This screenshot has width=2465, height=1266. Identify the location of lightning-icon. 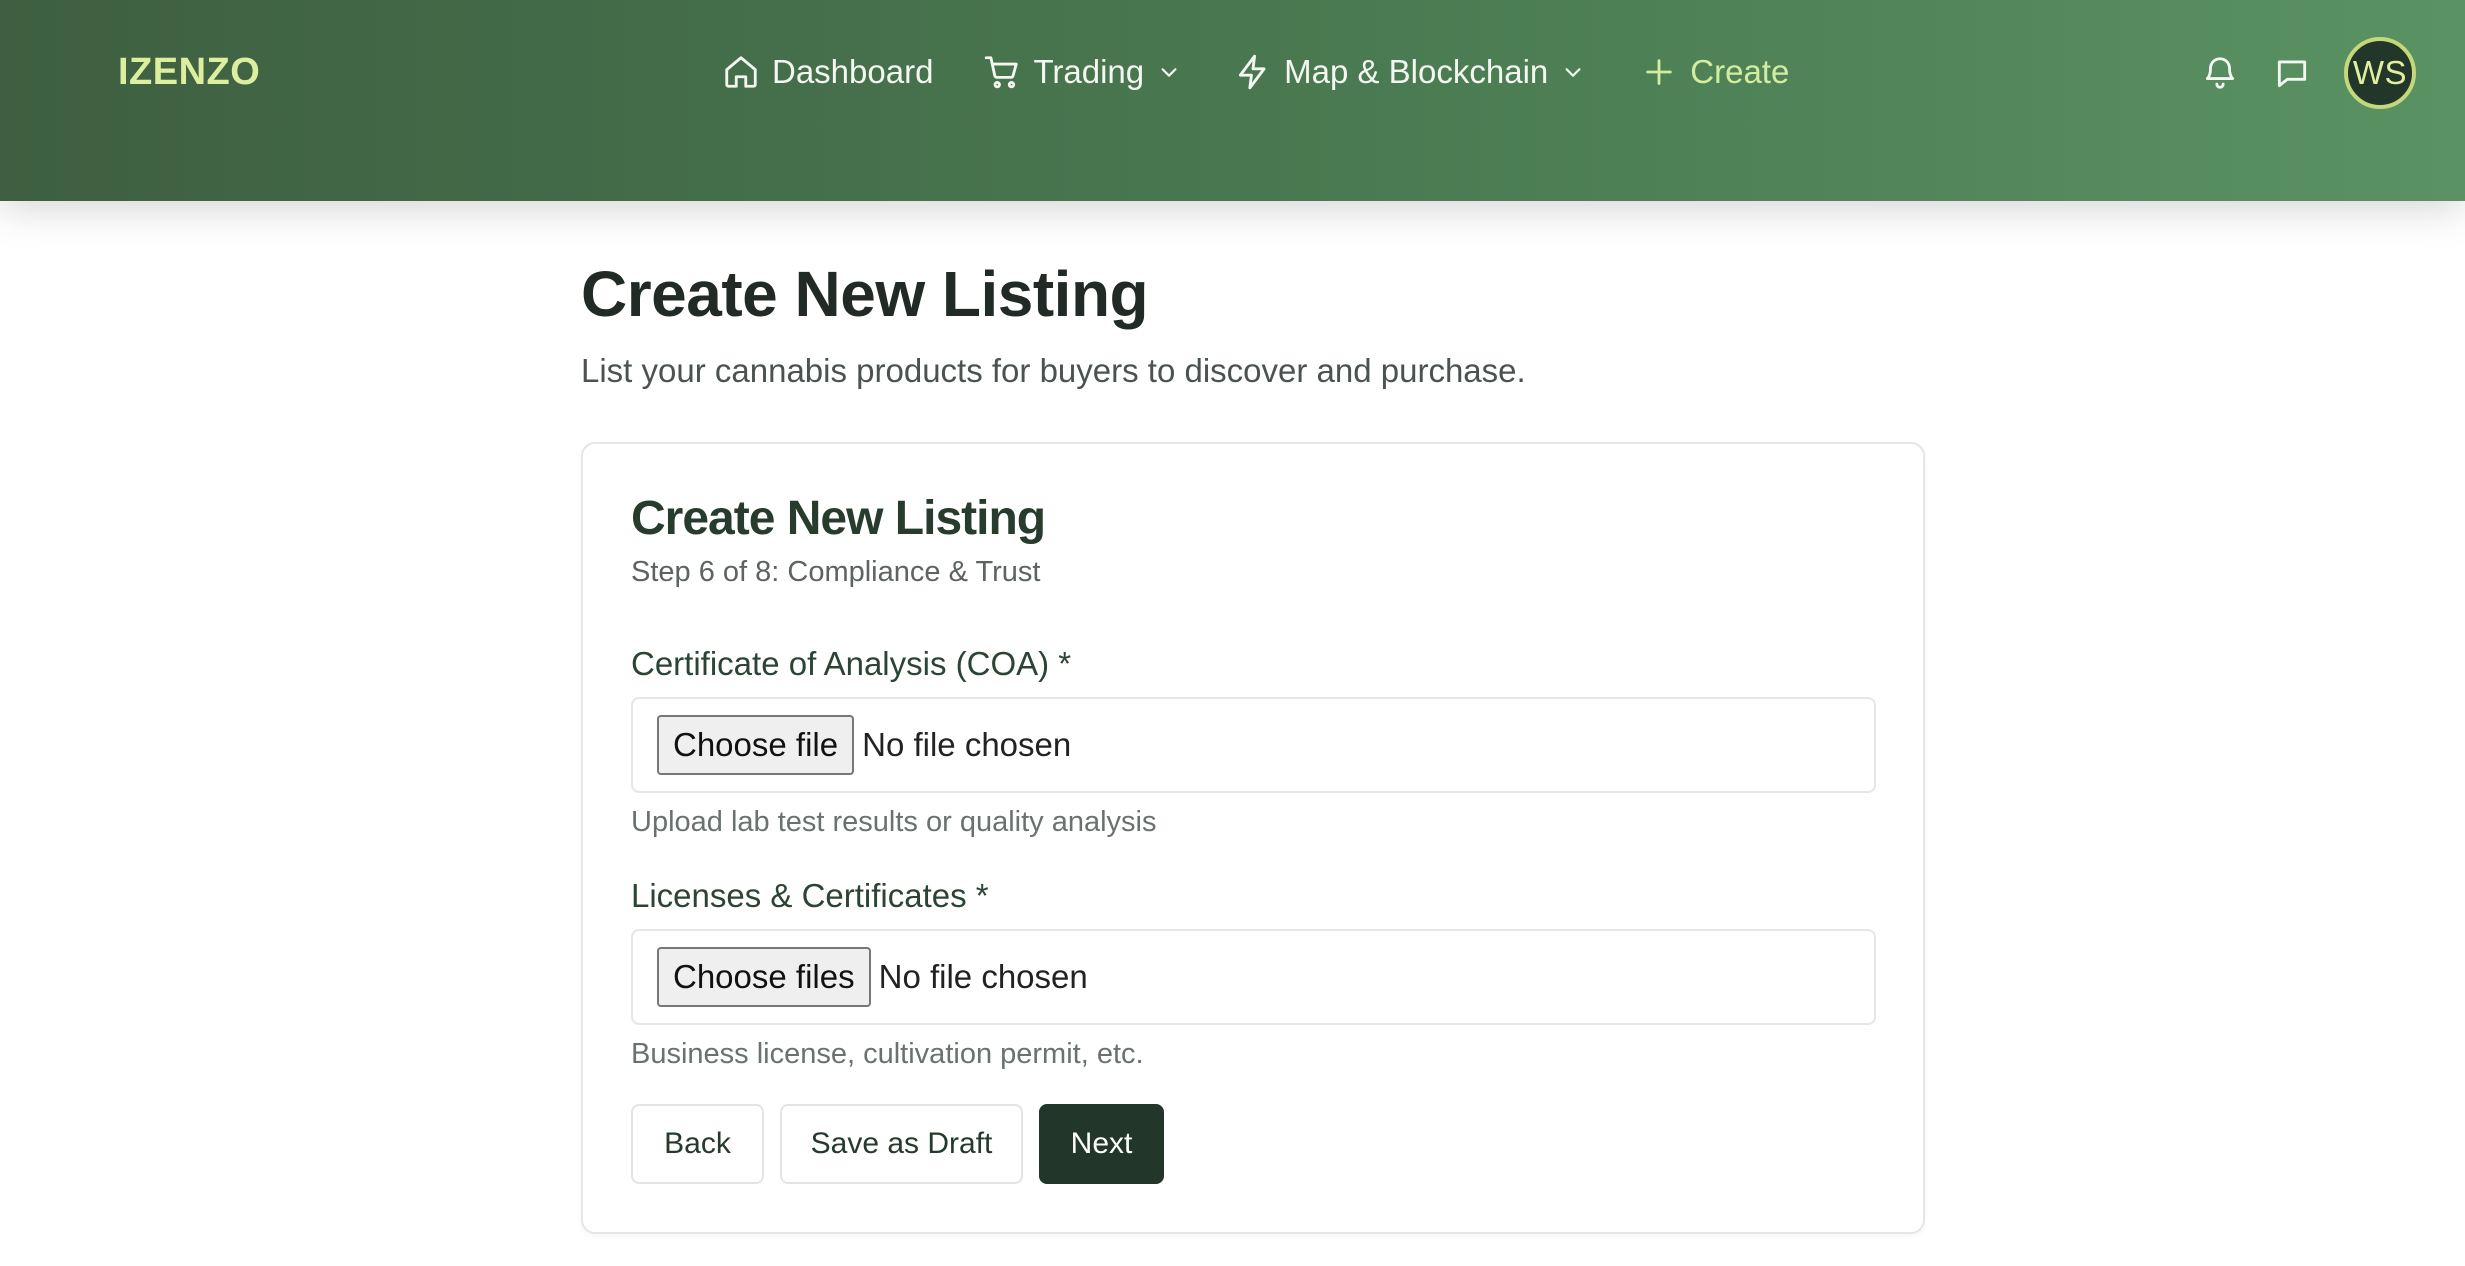
(1253, 72).